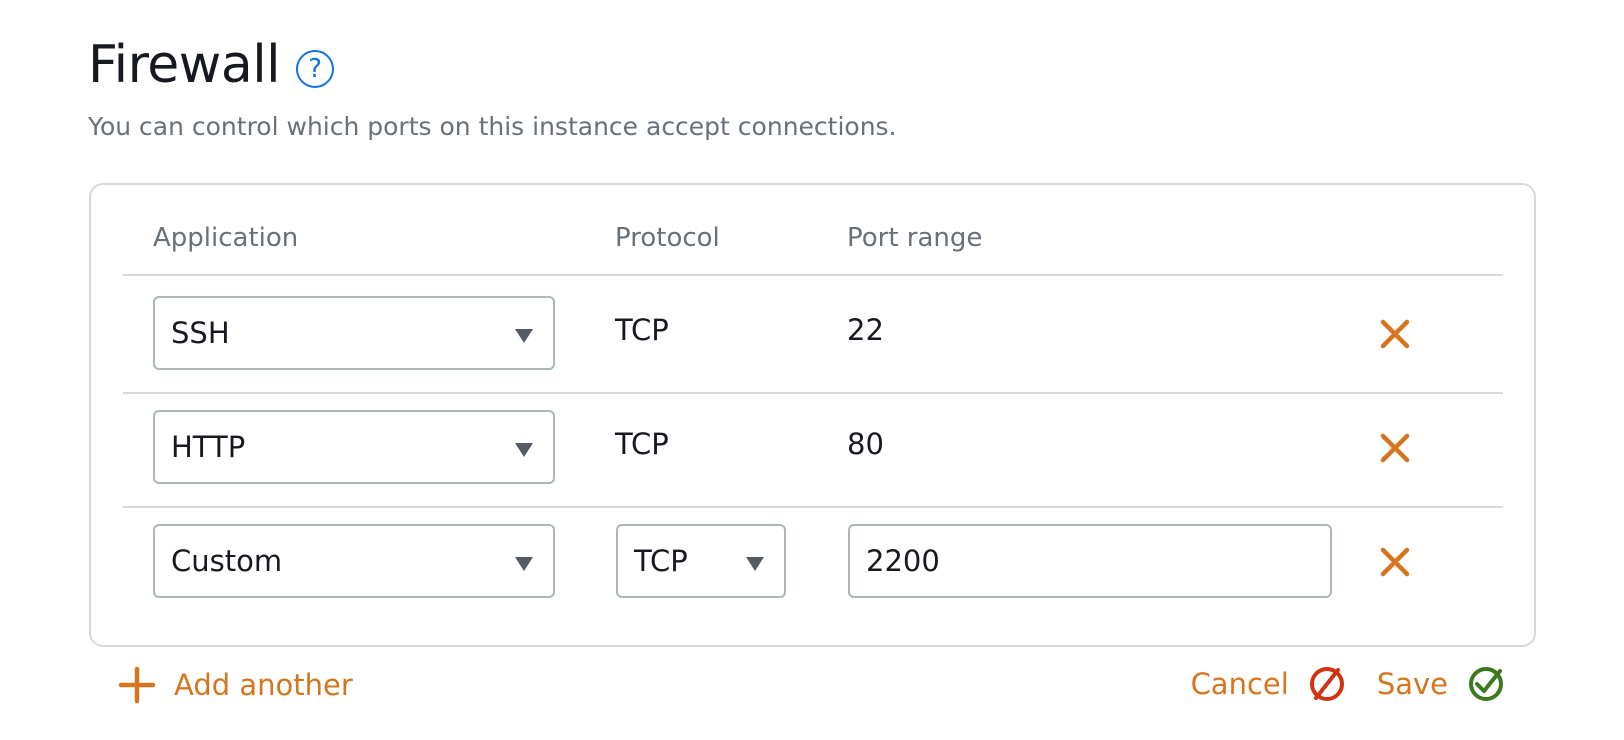 The image size is (1624, 740). Describe the element at coordinates (208, 447) in the screenshot. I see `application-select-value: HTTP` at that location.